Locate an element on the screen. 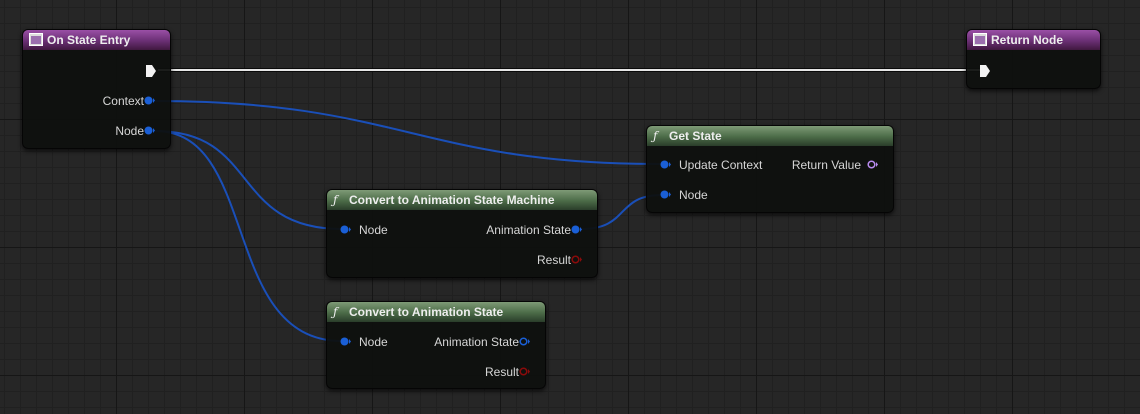  get-state-title: Get State is located at coordinates (695, 136).